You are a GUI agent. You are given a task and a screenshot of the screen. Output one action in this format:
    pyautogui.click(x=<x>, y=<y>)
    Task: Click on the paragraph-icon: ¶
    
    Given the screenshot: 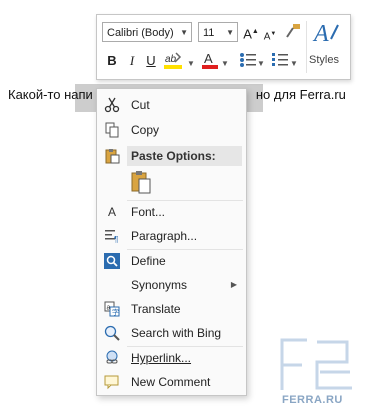 What is the action you would take?
    pyautogui.click(x=112, y=236)
    